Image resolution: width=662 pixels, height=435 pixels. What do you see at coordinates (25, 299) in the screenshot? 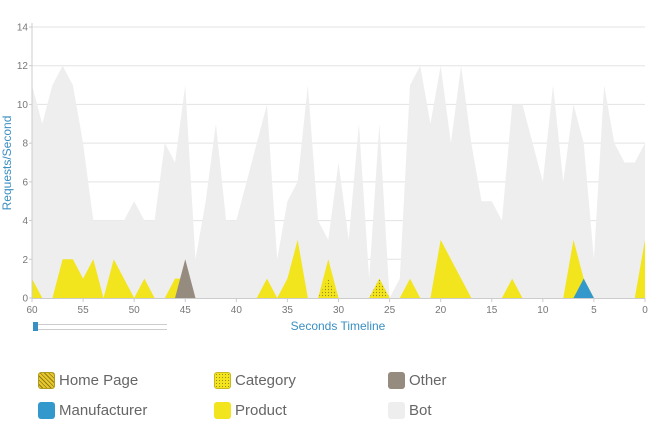
I see `y-tick-label: 0` at bounding box center [25, 299].